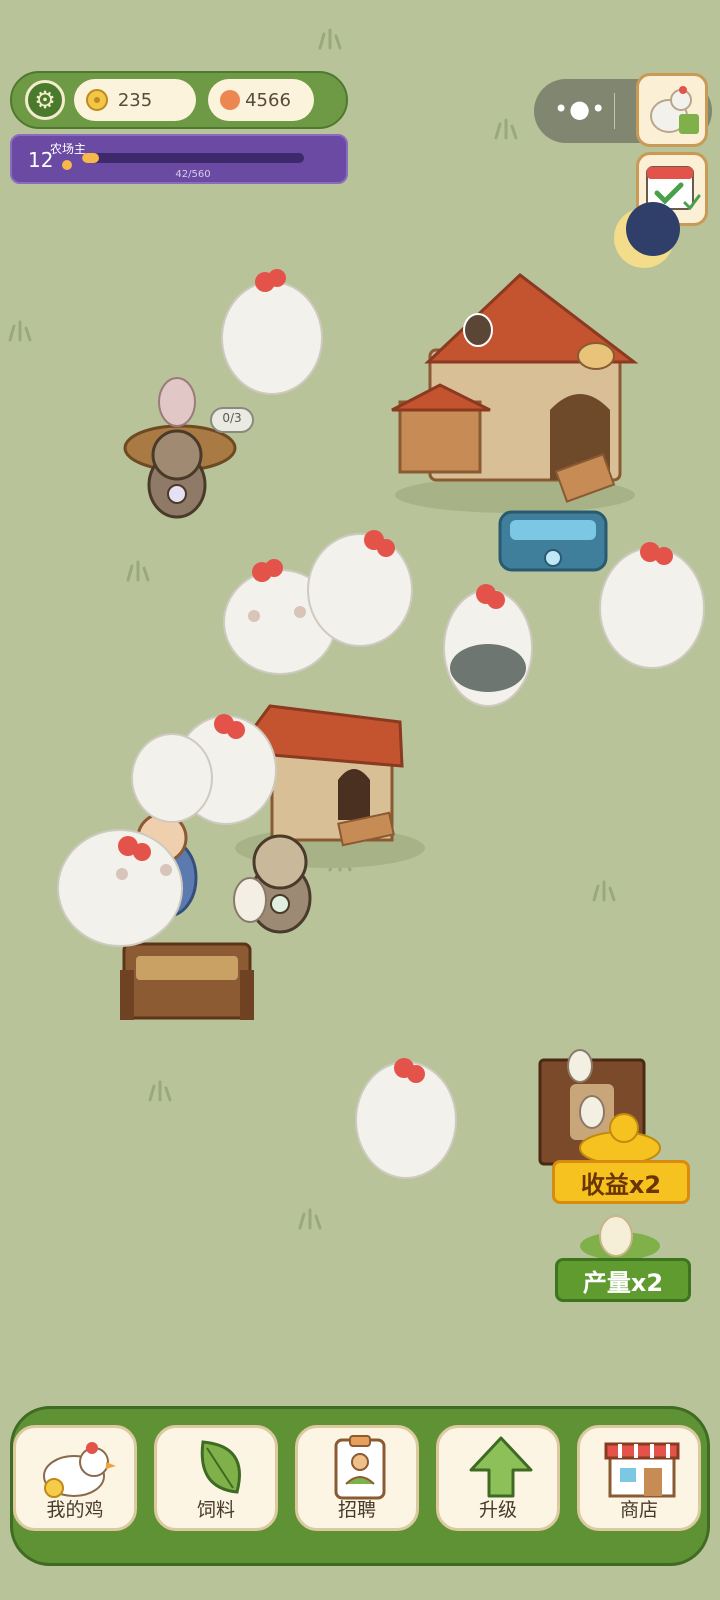  I want to click on chicken-dark-tail, so click(488, 668).